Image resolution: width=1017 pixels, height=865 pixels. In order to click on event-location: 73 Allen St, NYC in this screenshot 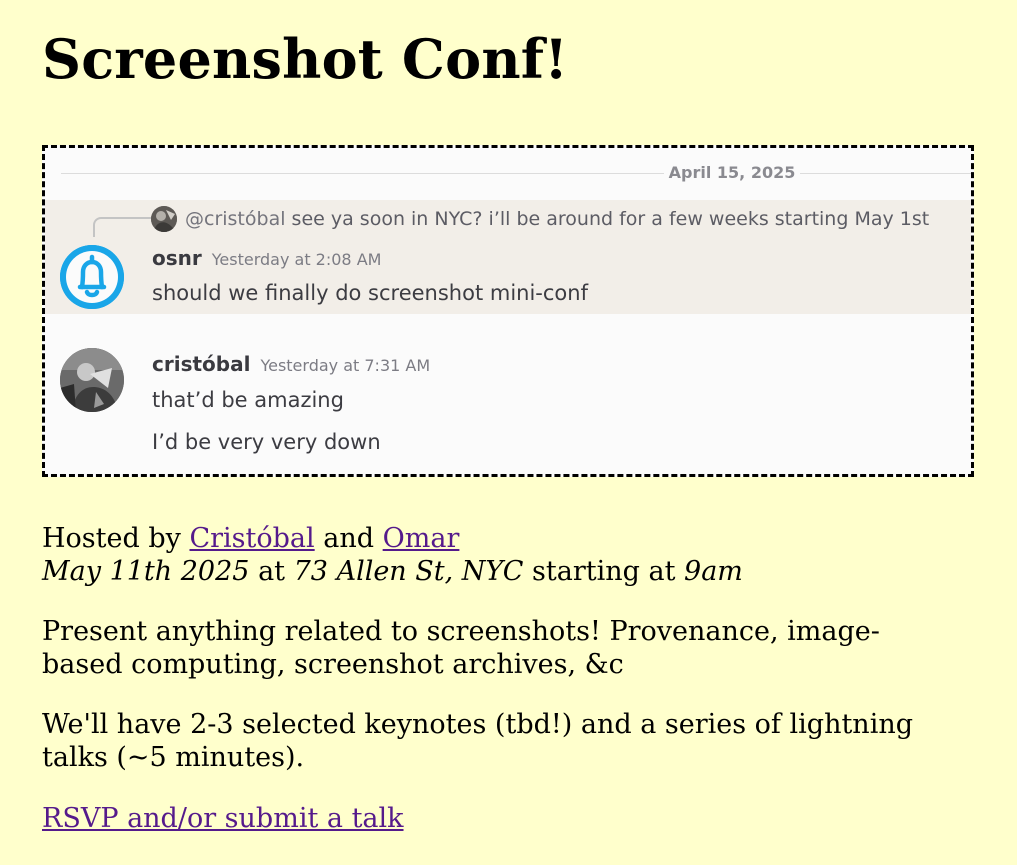, I will do `click(408, 571)`.